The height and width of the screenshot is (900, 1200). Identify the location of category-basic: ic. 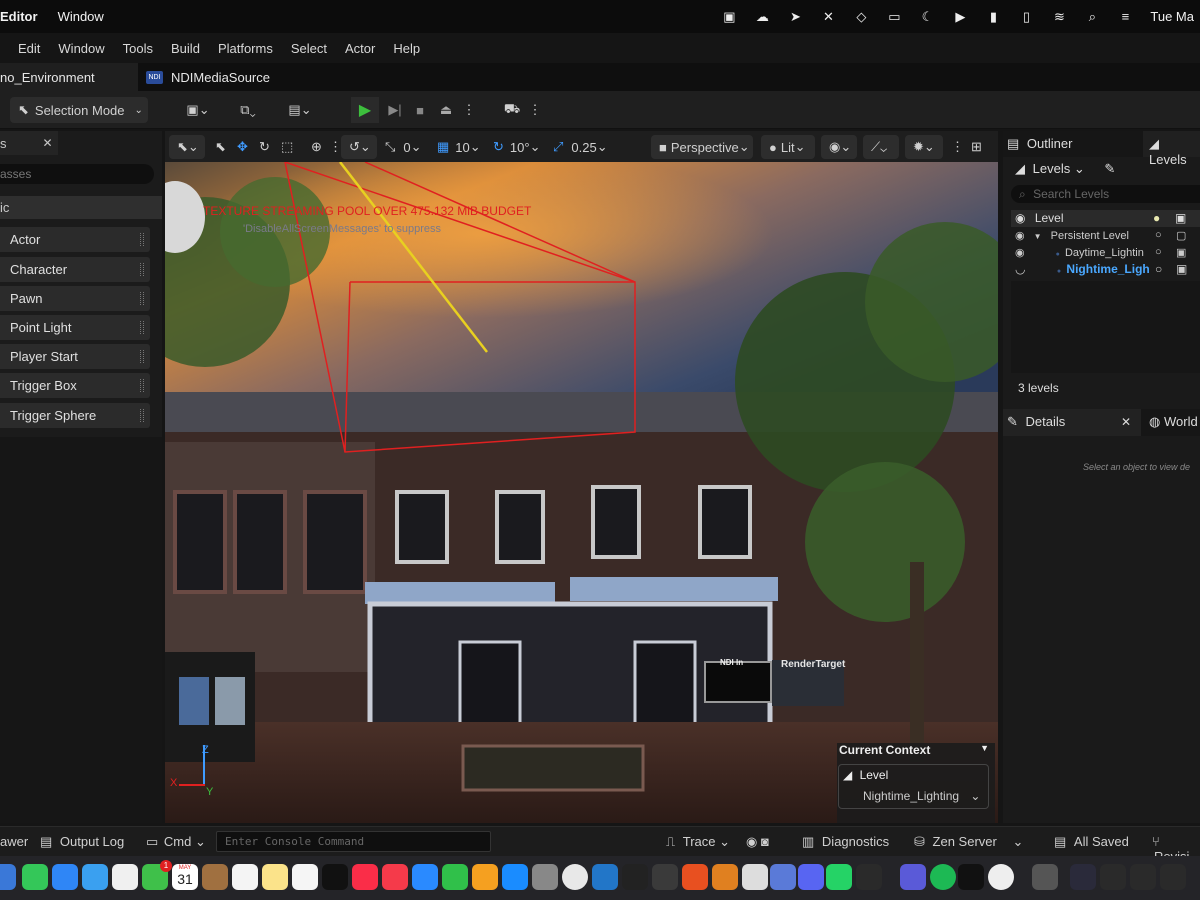
(81, 207).